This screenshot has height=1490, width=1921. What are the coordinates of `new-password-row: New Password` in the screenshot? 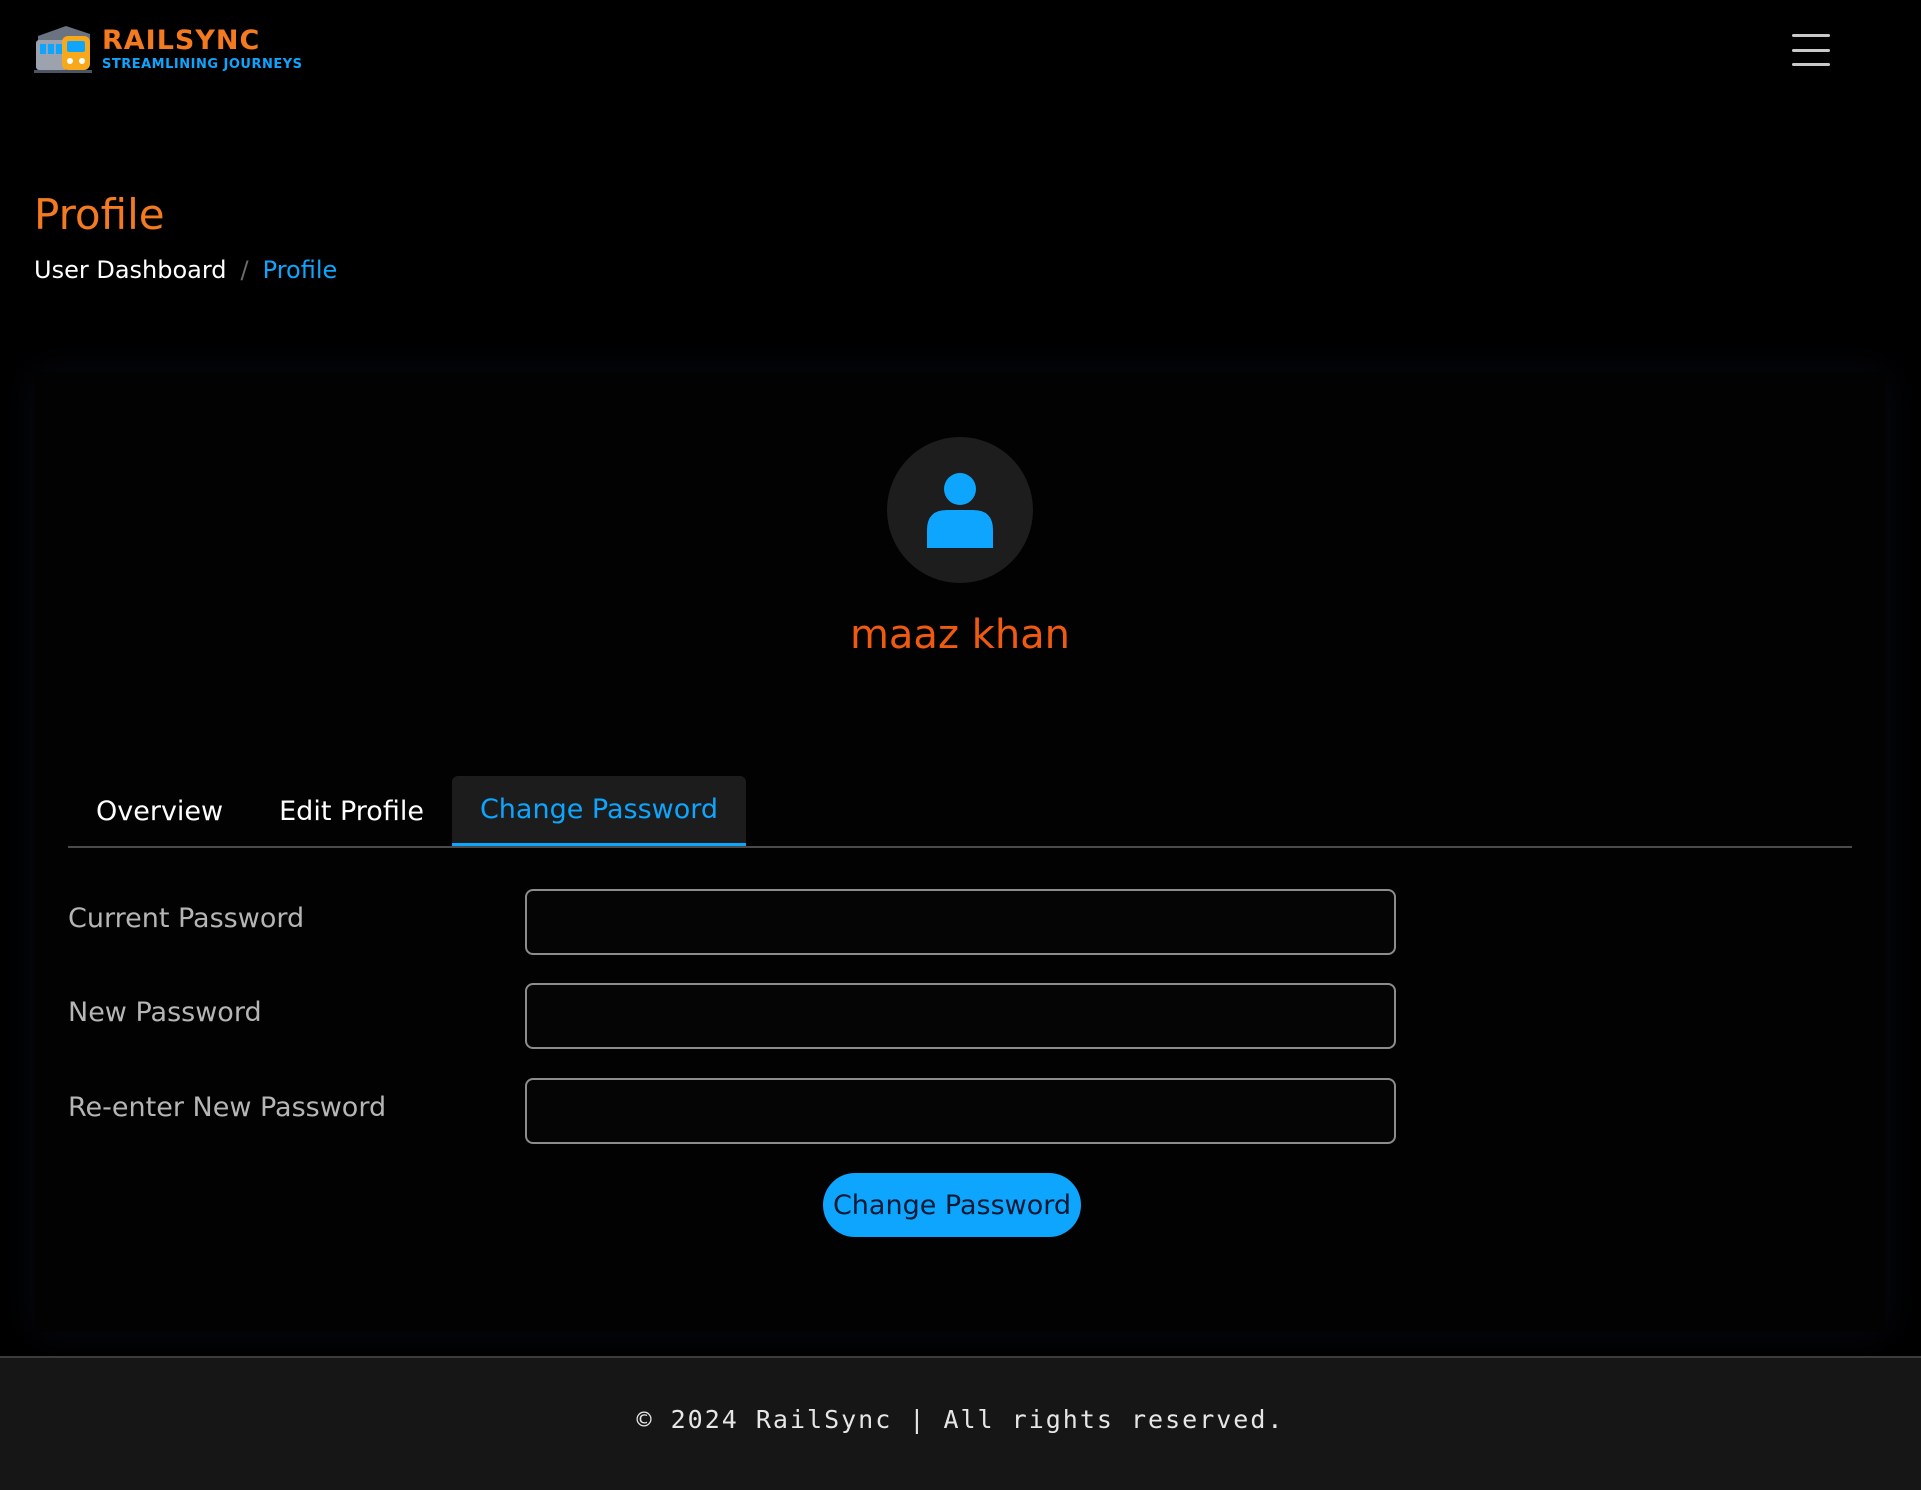 It's located at (768, 1017).